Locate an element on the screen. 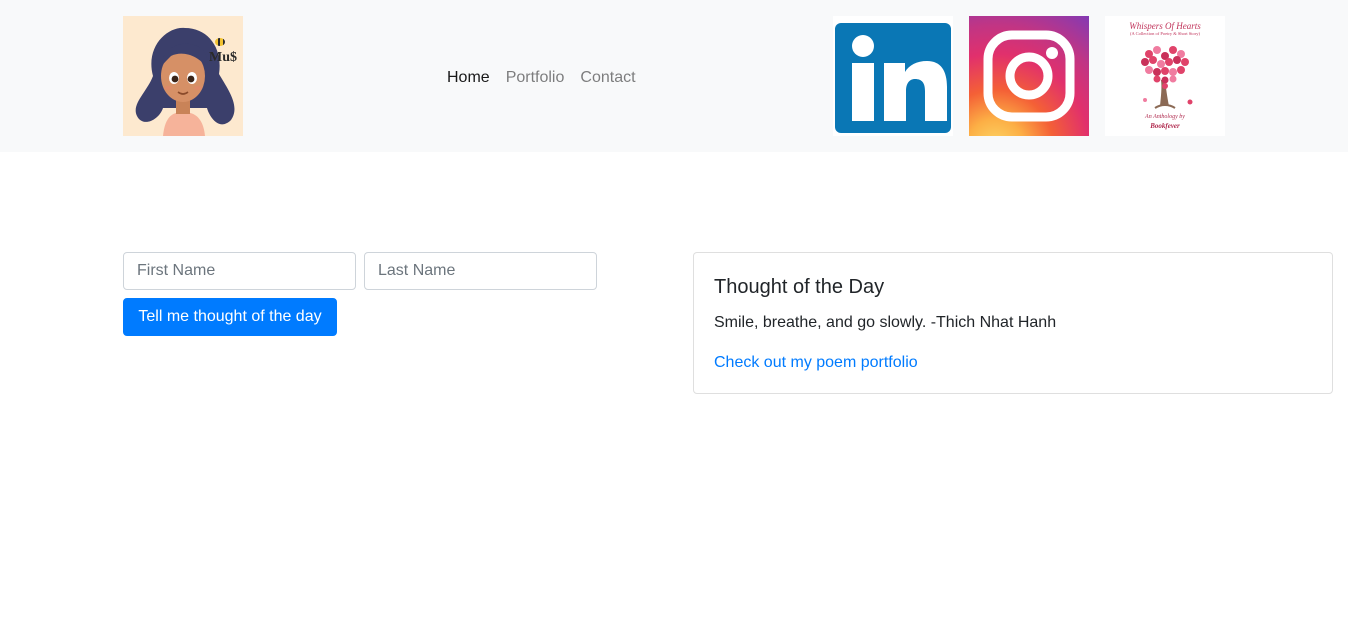  first-name-input is located at coordinates (239, 271).